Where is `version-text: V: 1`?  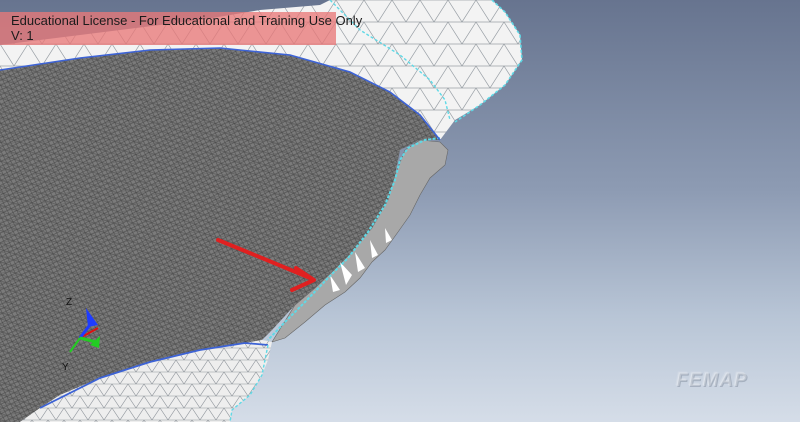 version-text: V: 1 is located at coordinates (22, 35).